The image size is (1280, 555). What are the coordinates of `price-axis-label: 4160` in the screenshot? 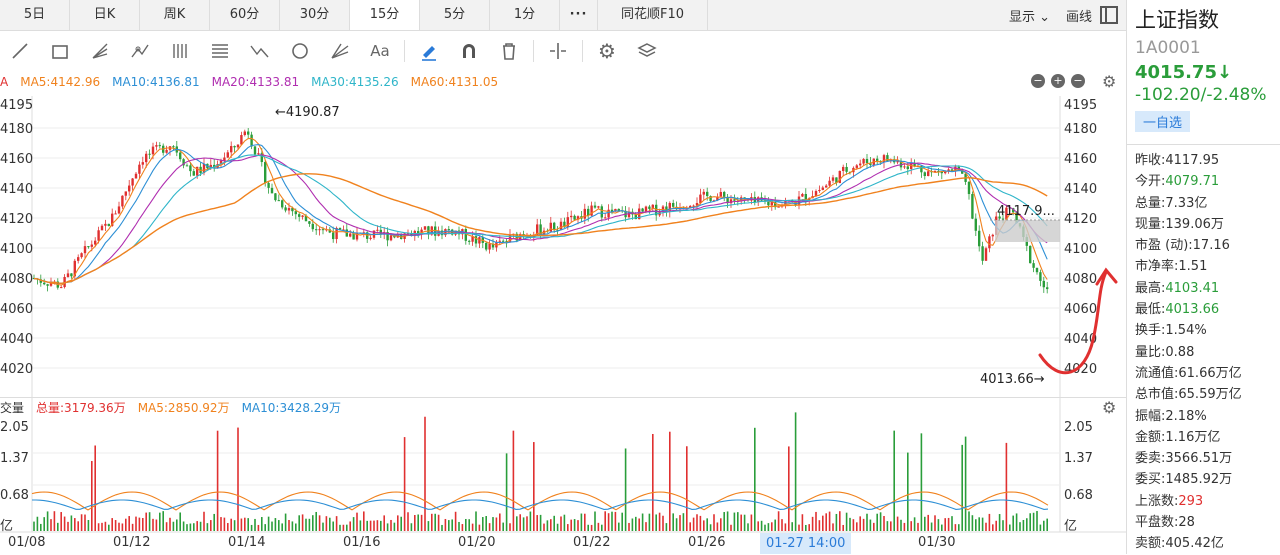 It's located at (16, 159).